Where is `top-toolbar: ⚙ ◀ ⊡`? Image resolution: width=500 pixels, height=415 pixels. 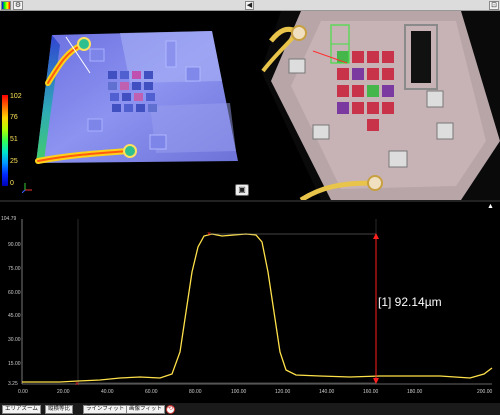 top-toolbar: ⚙ ◀ ⊡ is located at coordinates (250, 5).